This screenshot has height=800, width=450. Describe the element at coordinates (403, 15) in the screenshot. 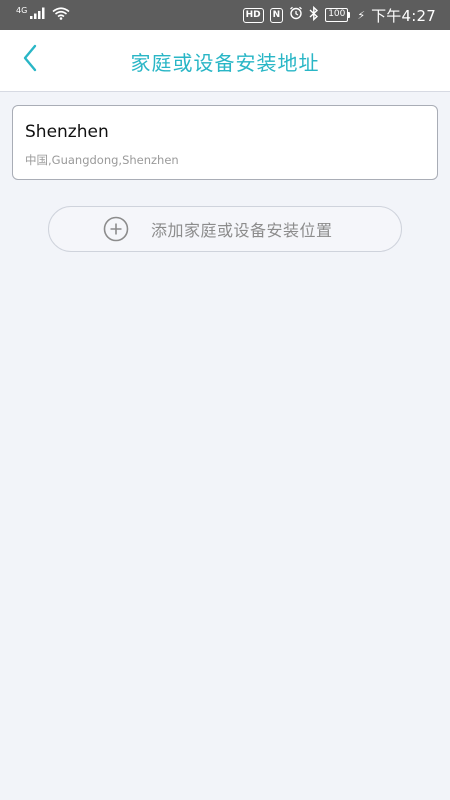

I see `status-time: 下午4:27` at that location.